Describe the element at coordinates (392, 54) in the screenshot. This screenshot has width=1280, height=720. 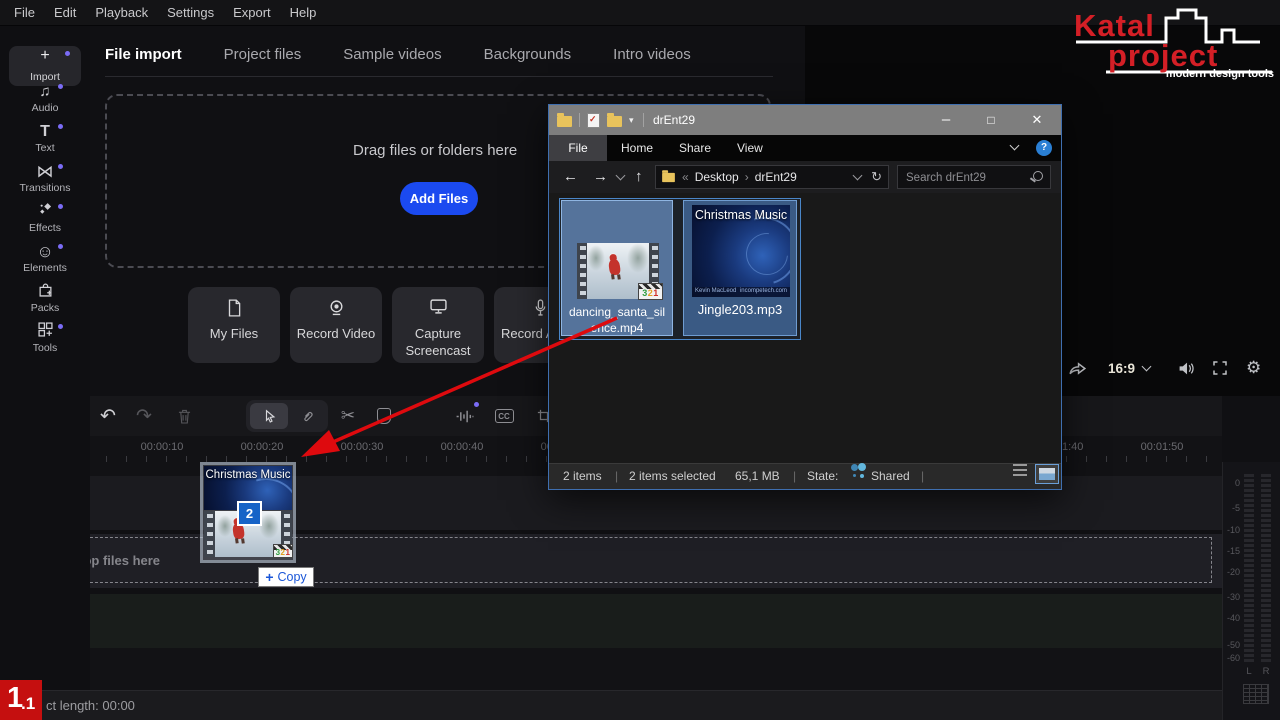
I see `tab-sample-videos: Sample videos` at that location.